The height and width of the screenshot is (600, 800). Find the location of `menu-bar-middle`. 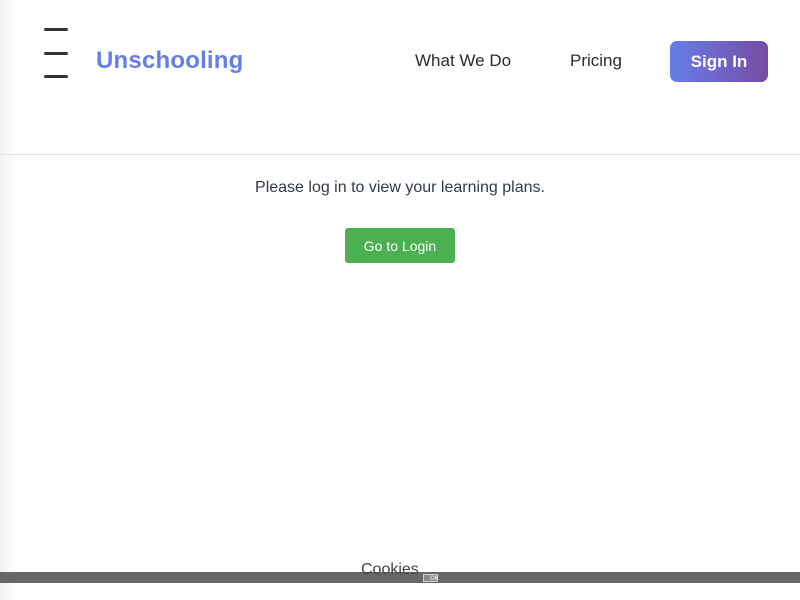

menu-bar-middle is located at coordinates (56, 53).